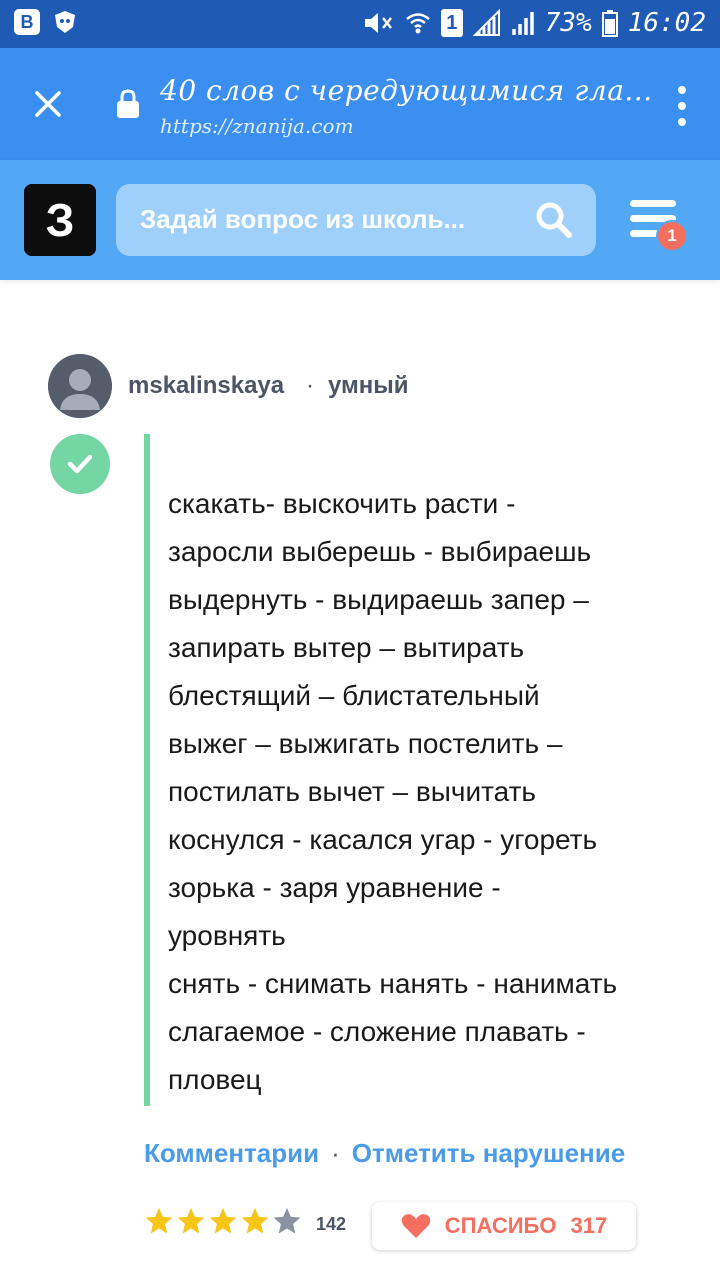  I want to click on page-url: https://znanija.com, so click(257, 126).